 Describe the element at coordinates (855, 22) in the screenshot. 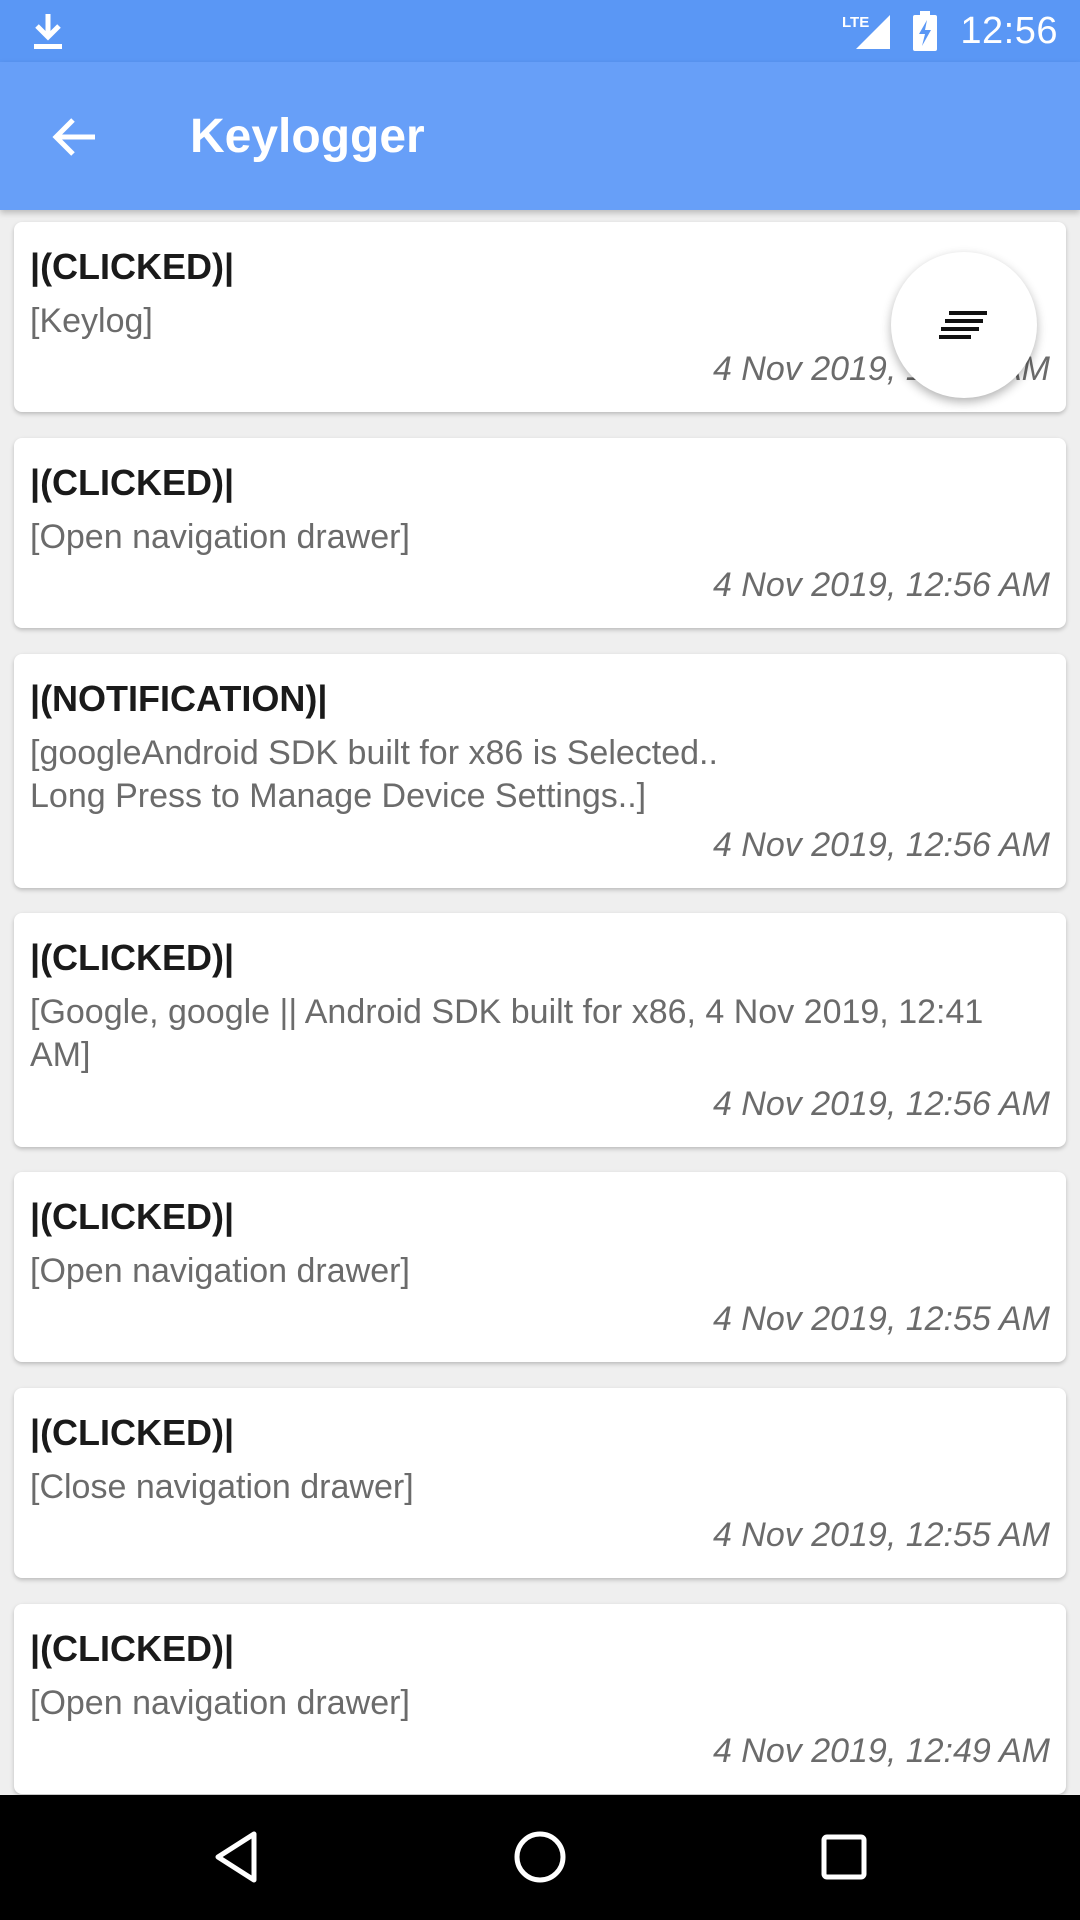

I see `network-type-label: LTE` at that location.